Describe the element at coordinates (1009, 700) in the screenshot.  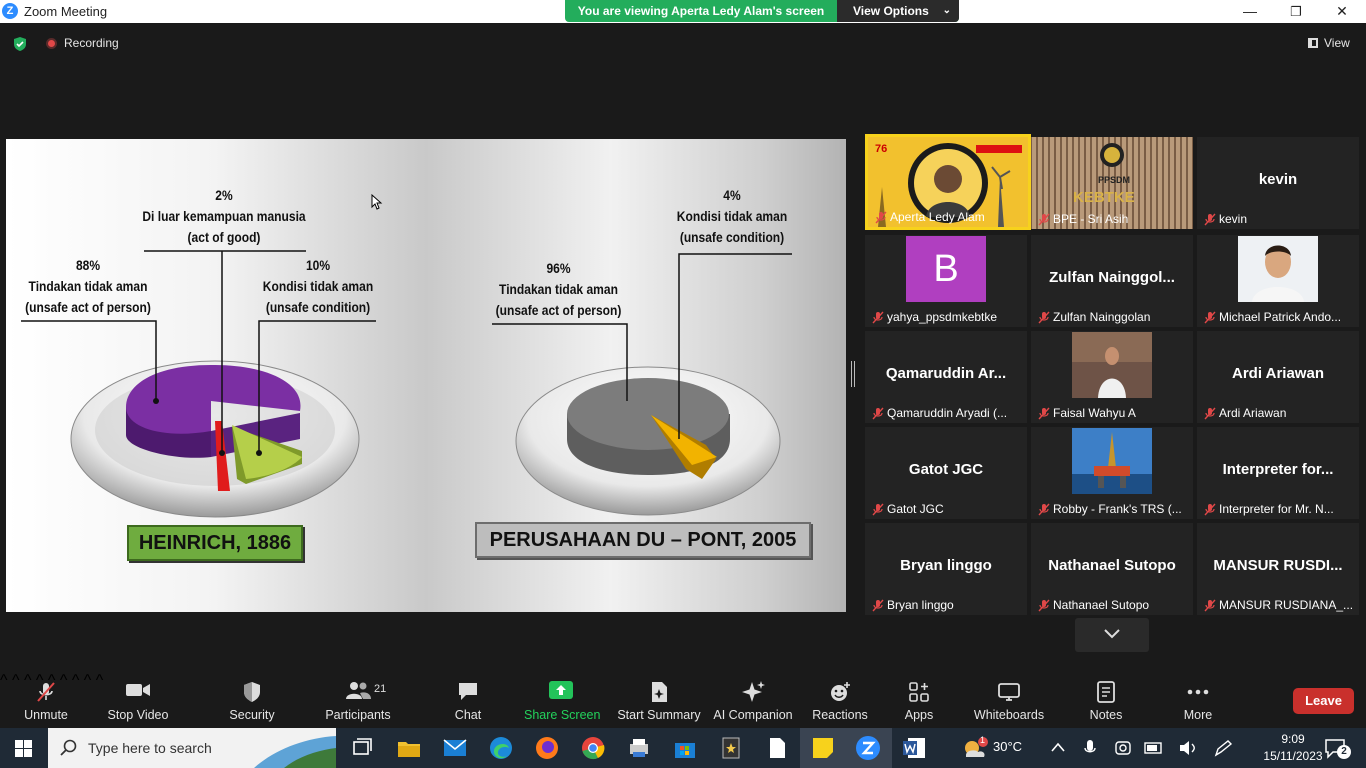
I see `whiteboards-button: Whiteboards` at that location.